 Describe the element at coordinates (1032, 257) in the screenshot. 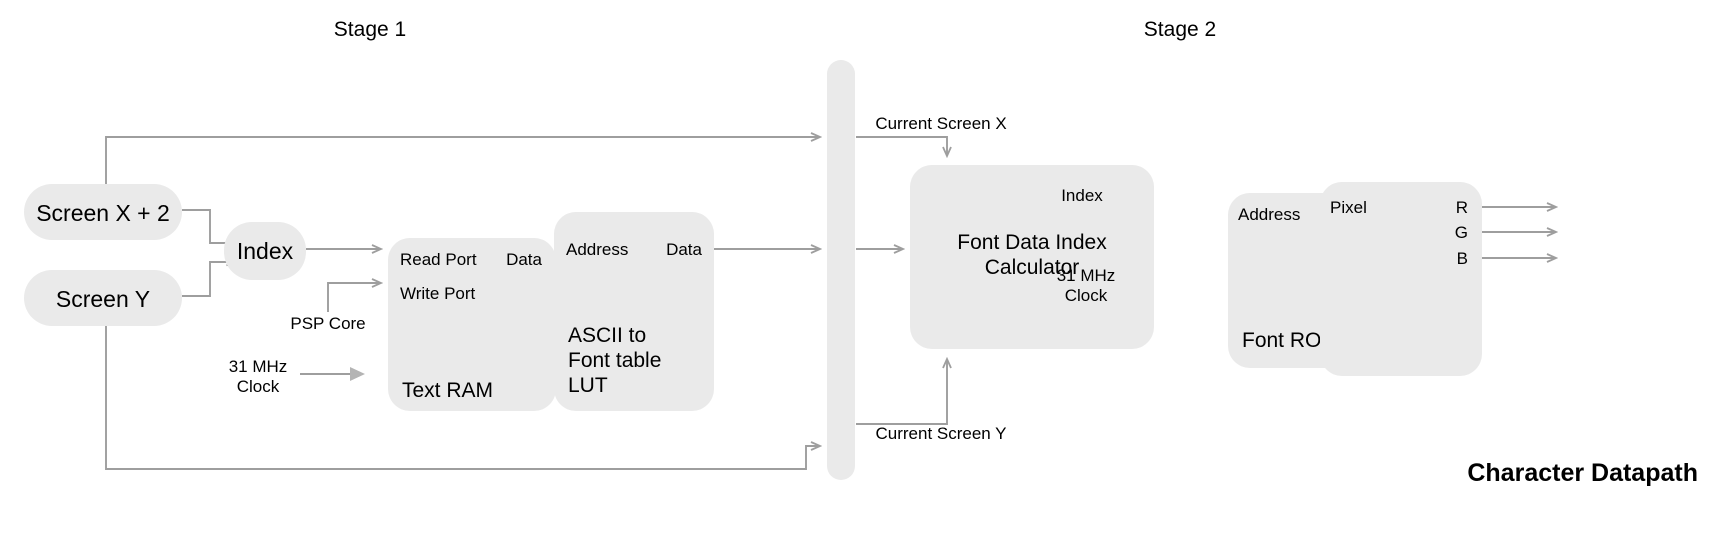

I see `block-font-data-index-calculator: Font Data Index Calculator` at that location.